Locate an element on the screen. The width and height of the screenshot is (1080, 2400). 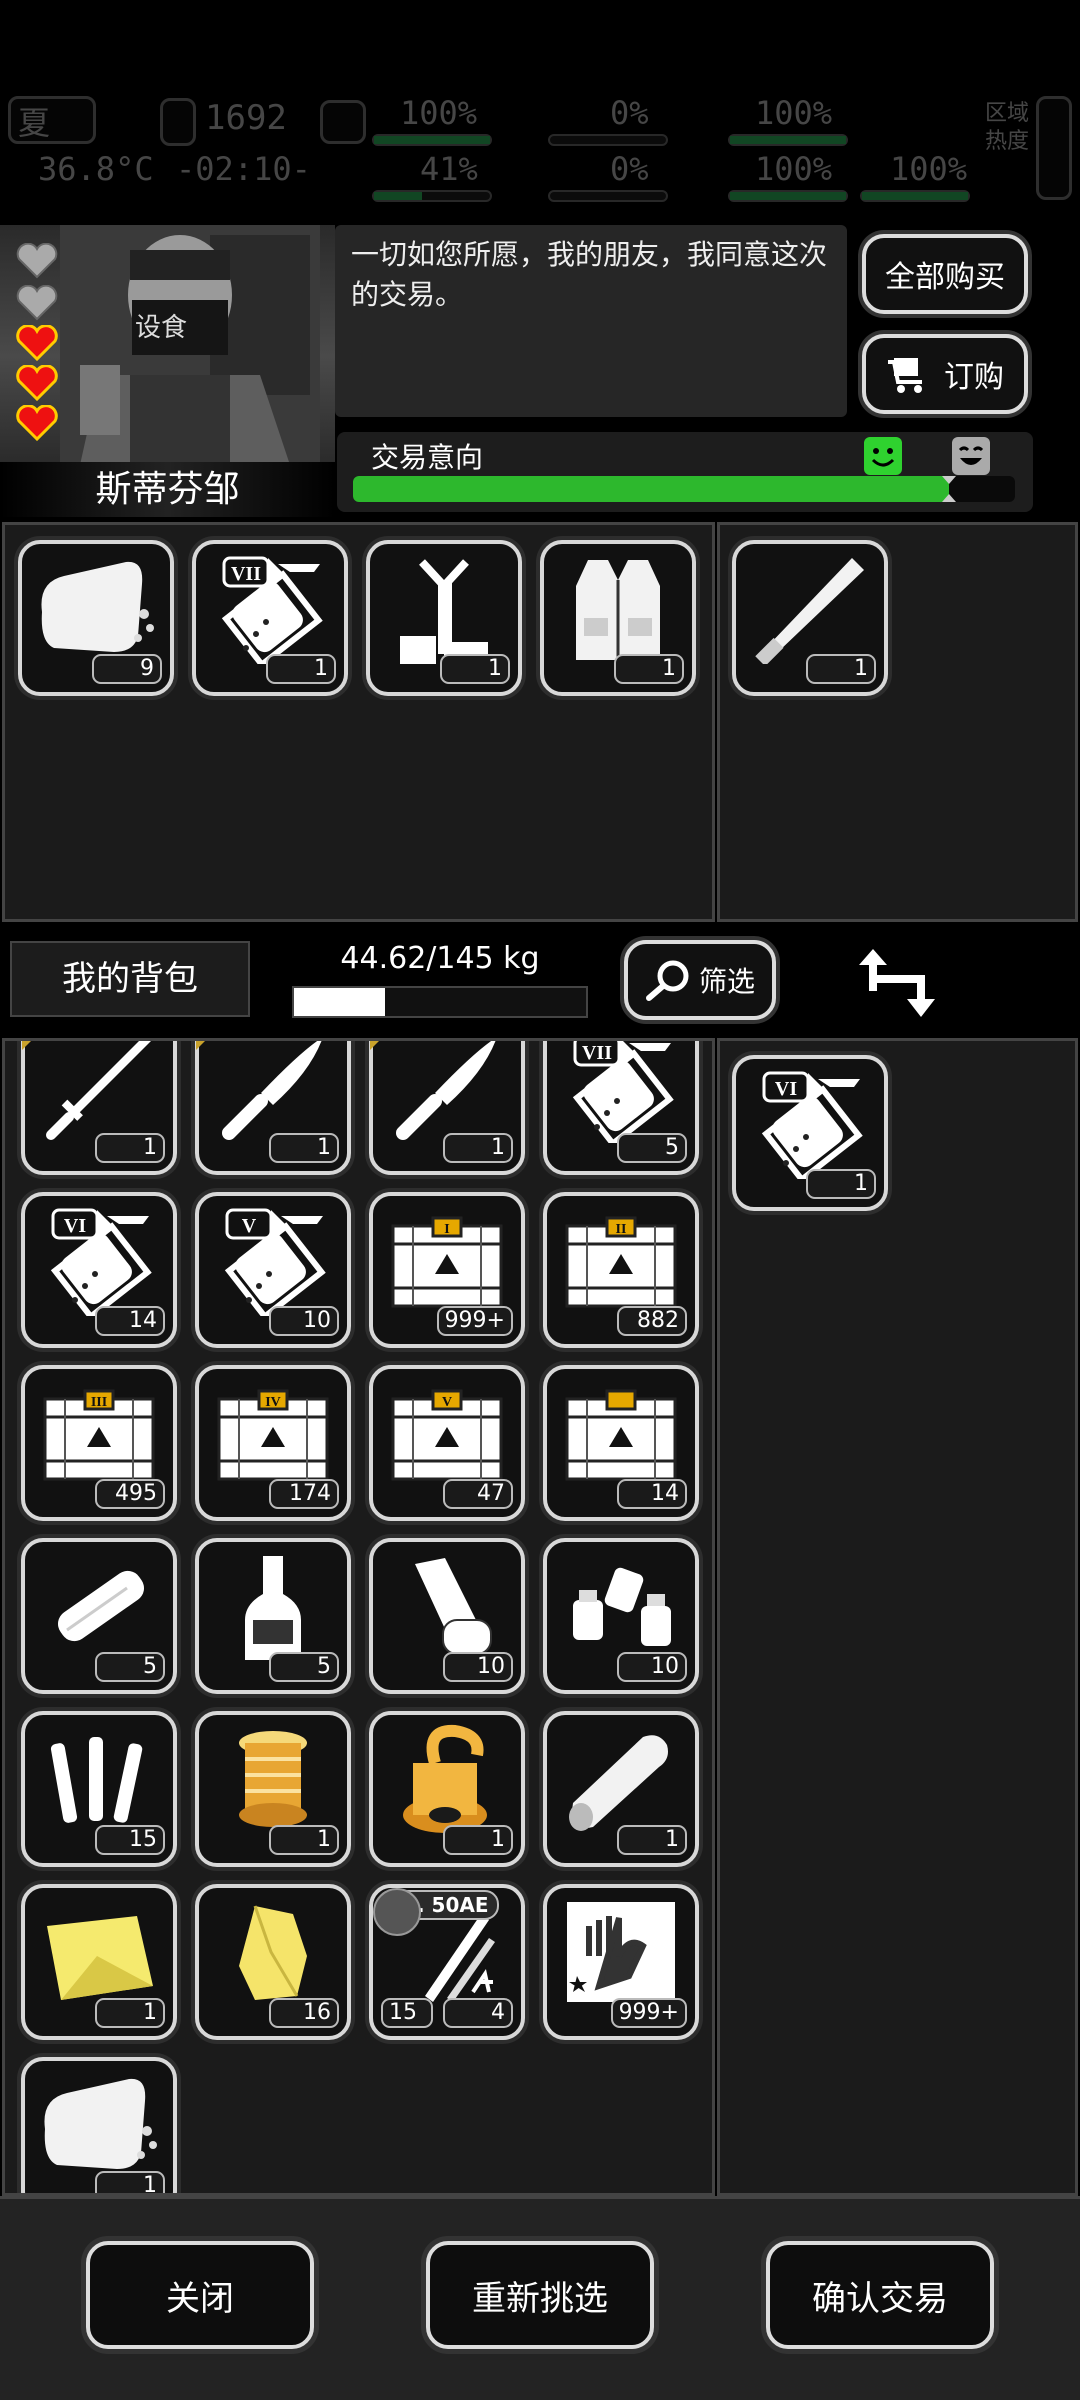
my-backpack-tab: 我的背包 is located at coordinates (130, 979).